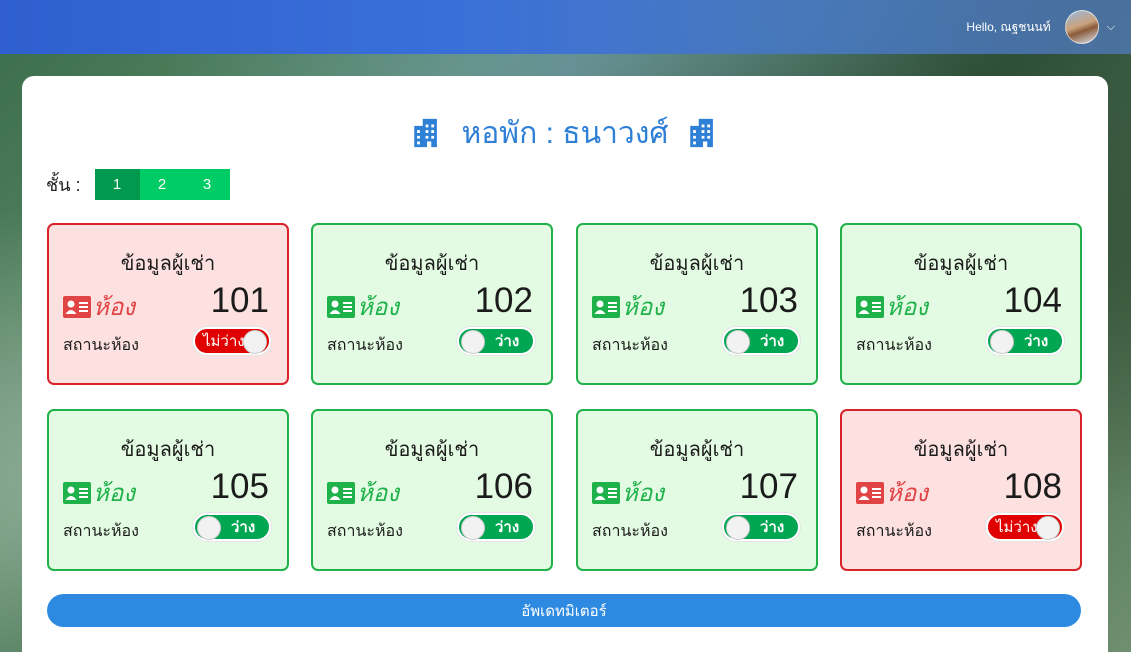  What do you see at coordinates (697, 490) in the screenshot?
I see `room-card: ข้อมูลผู้เช่าห้อง 107 สถานะห้อง ว่าง` at bounding box center [697, 490].